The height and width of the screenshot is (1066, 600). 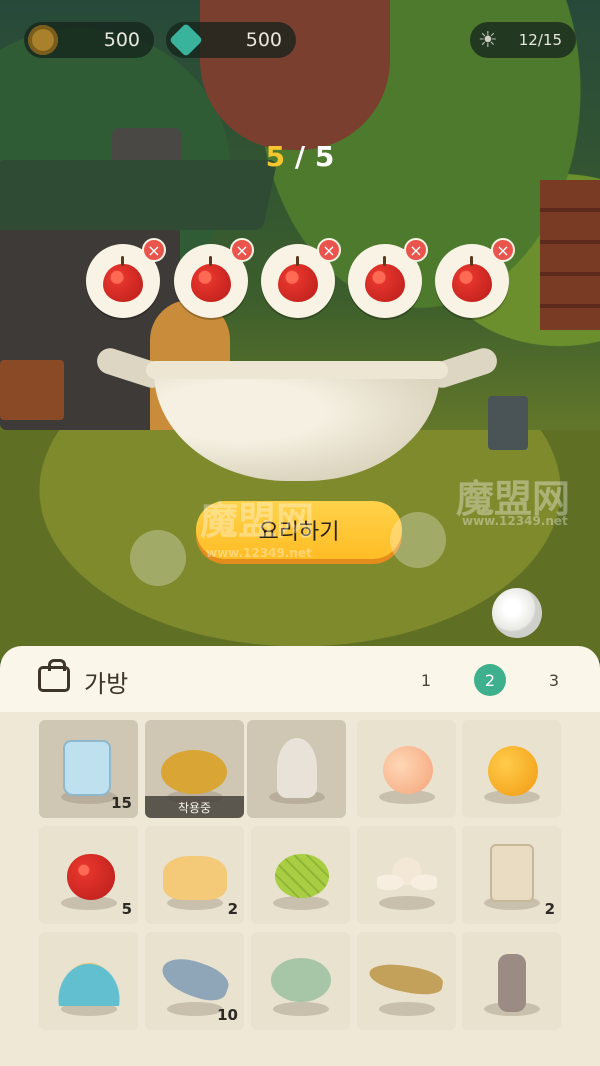 I want to click on coin-value: 500, so click(x=121, y=40).